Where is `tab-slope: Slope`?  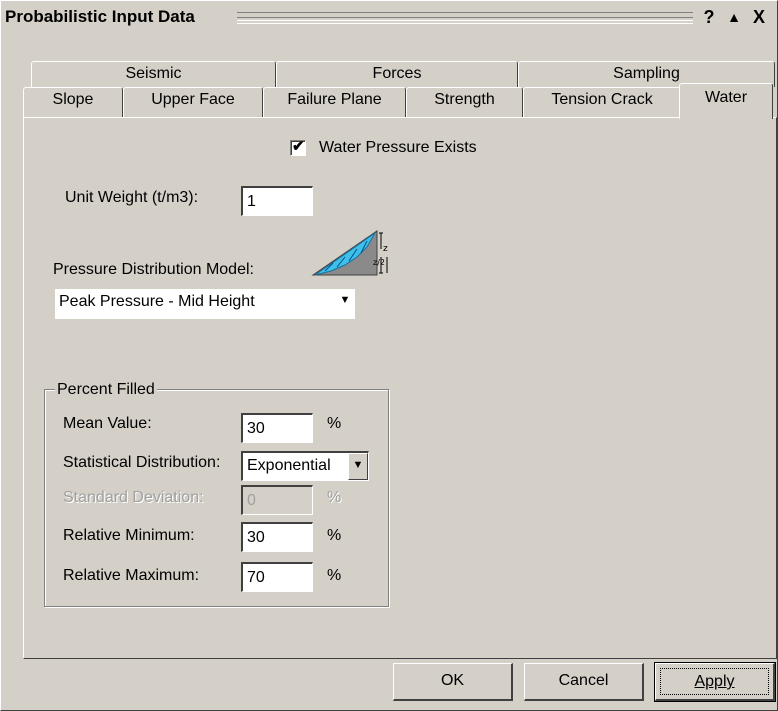 tab-slope: Slope is located at coordinates (73, 102).